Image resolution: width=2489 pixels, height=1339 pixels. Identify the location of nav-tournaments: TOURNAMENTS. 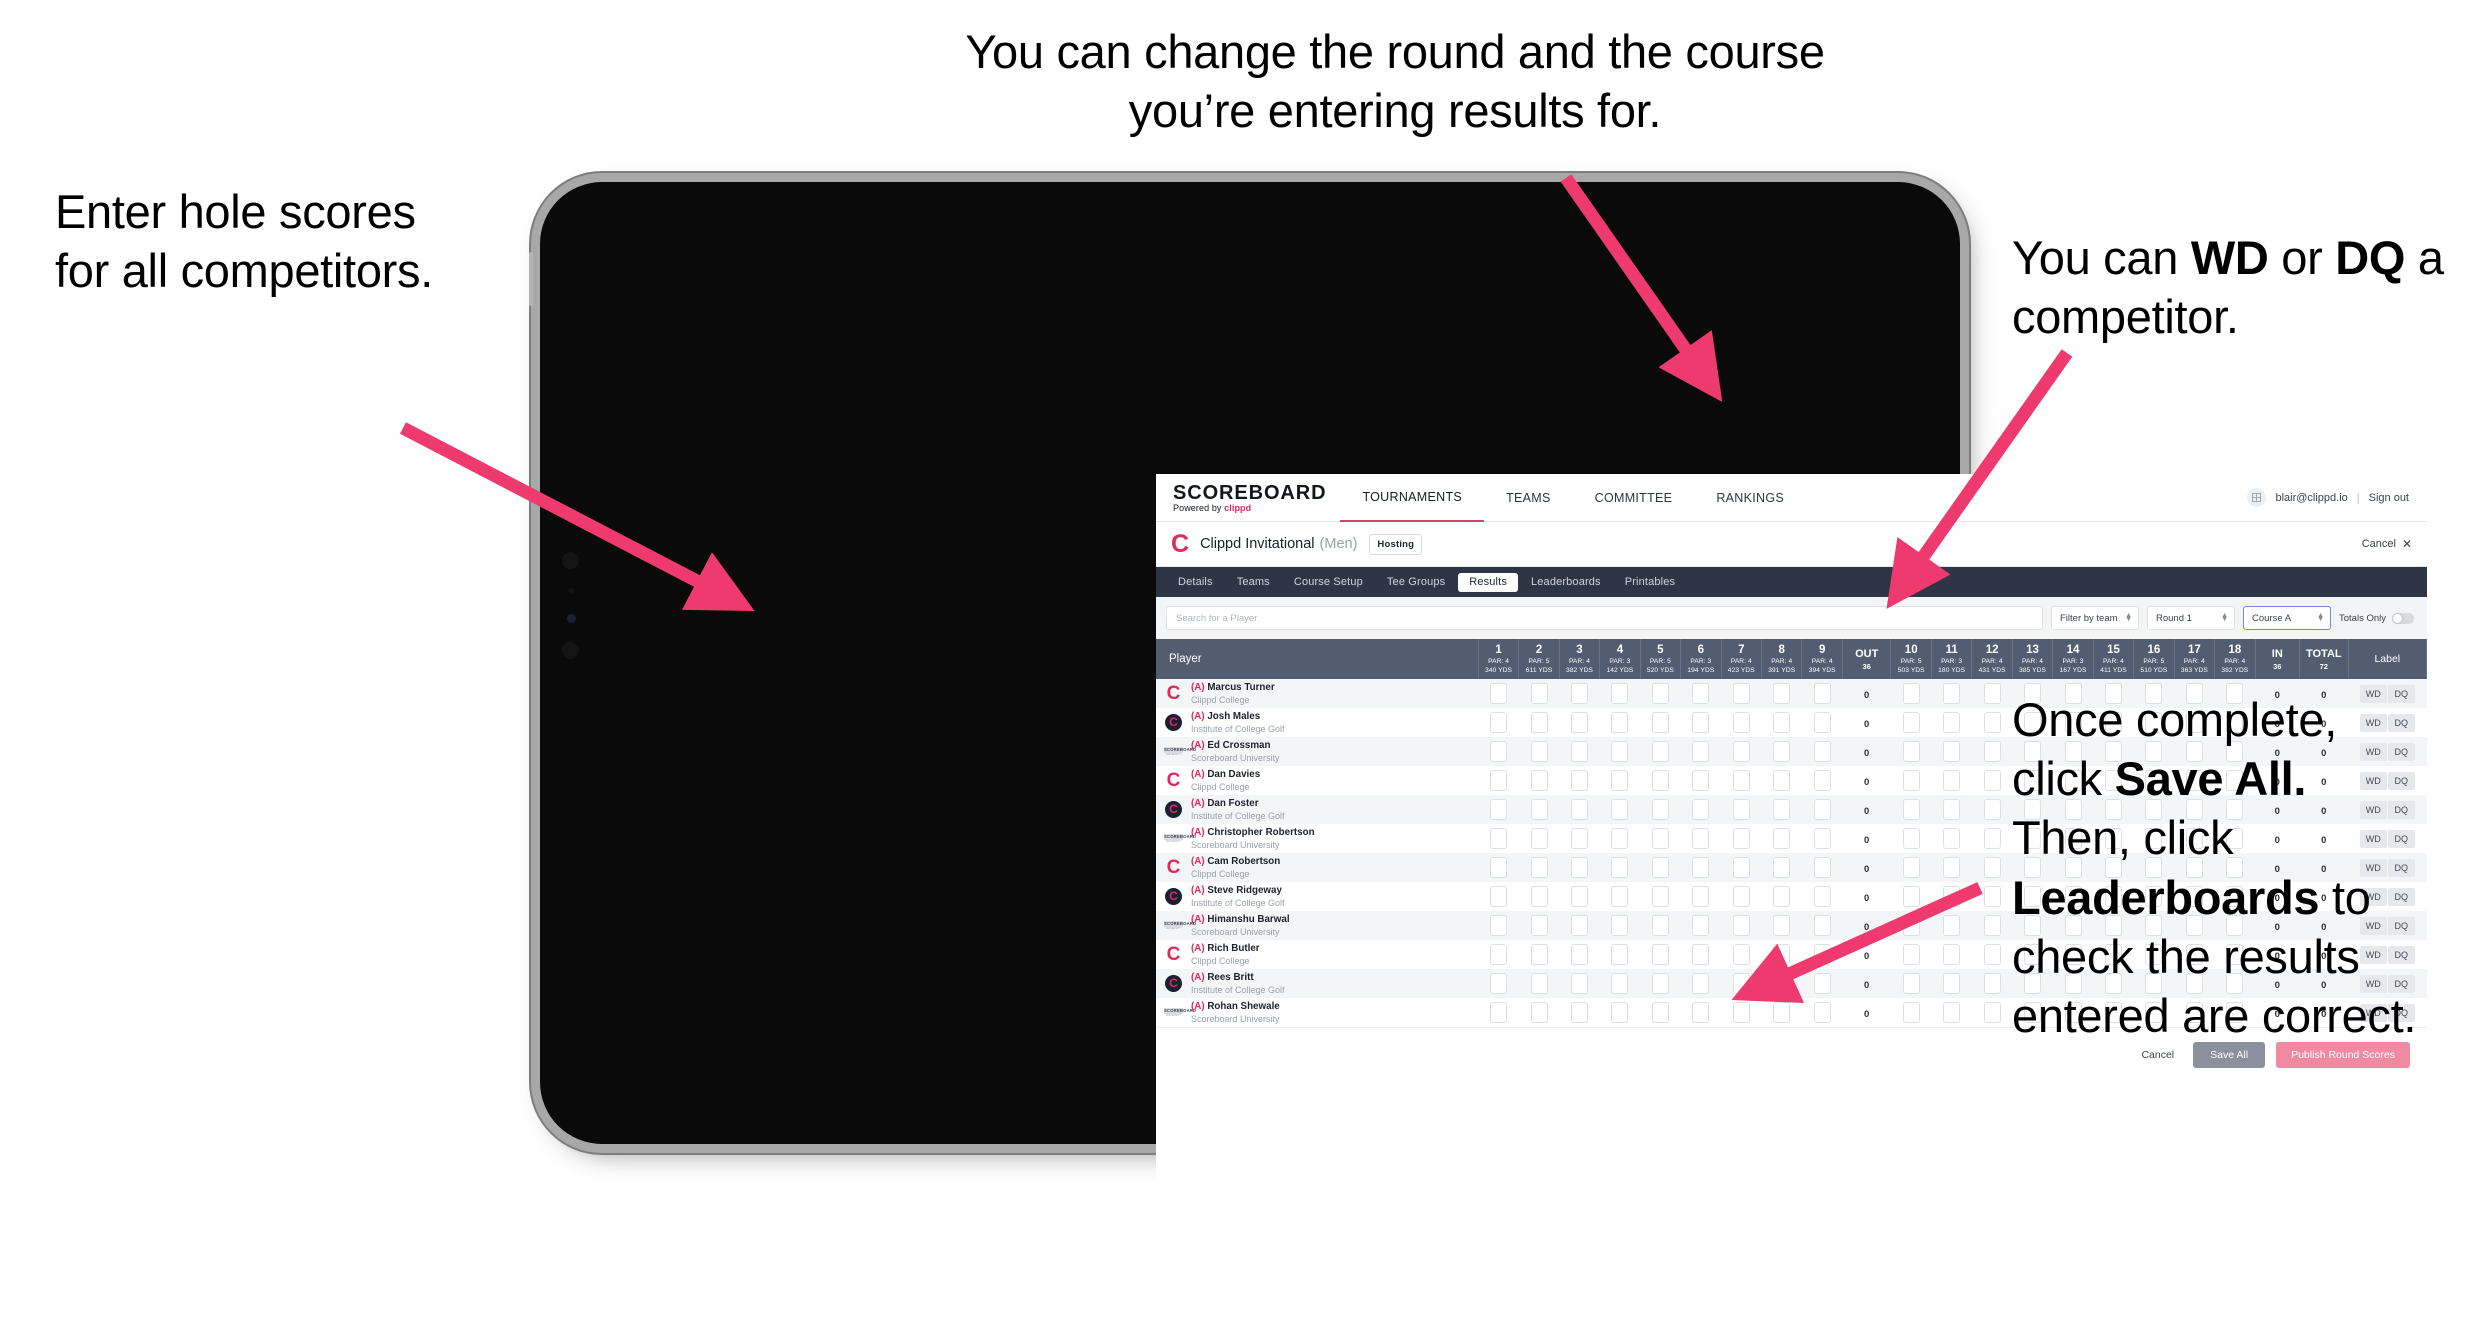
(1412, 498).